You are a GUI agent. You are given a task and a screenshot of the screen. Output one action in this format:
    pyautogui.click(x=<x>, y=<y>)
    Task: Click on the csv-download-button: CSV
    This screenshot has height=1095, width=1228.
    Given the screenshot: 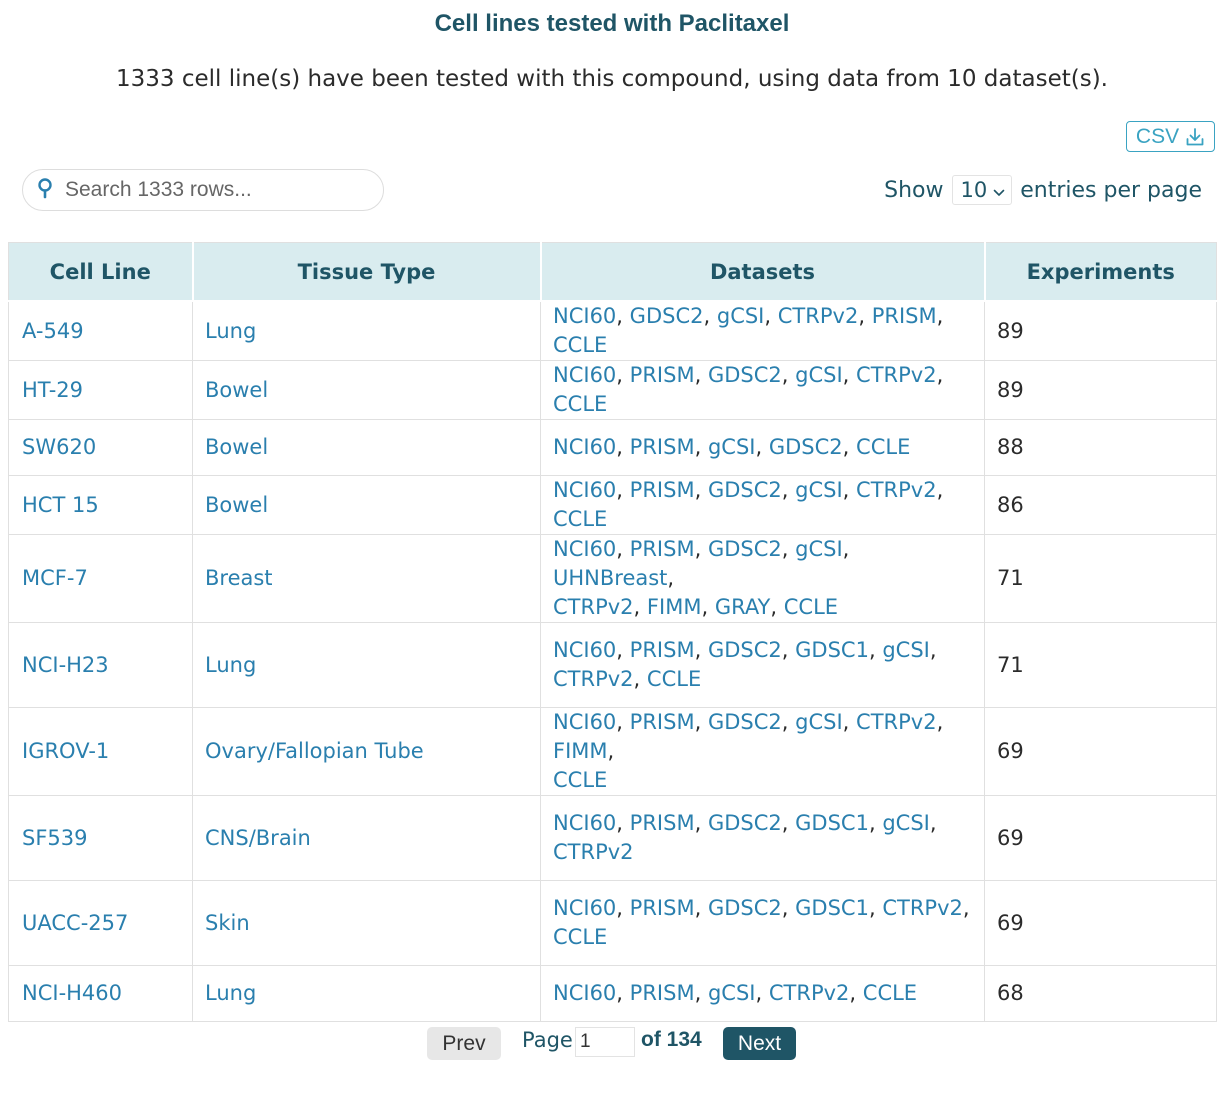 What is the action you would take?
    pyautogui.click(x=1170, y=136)
    